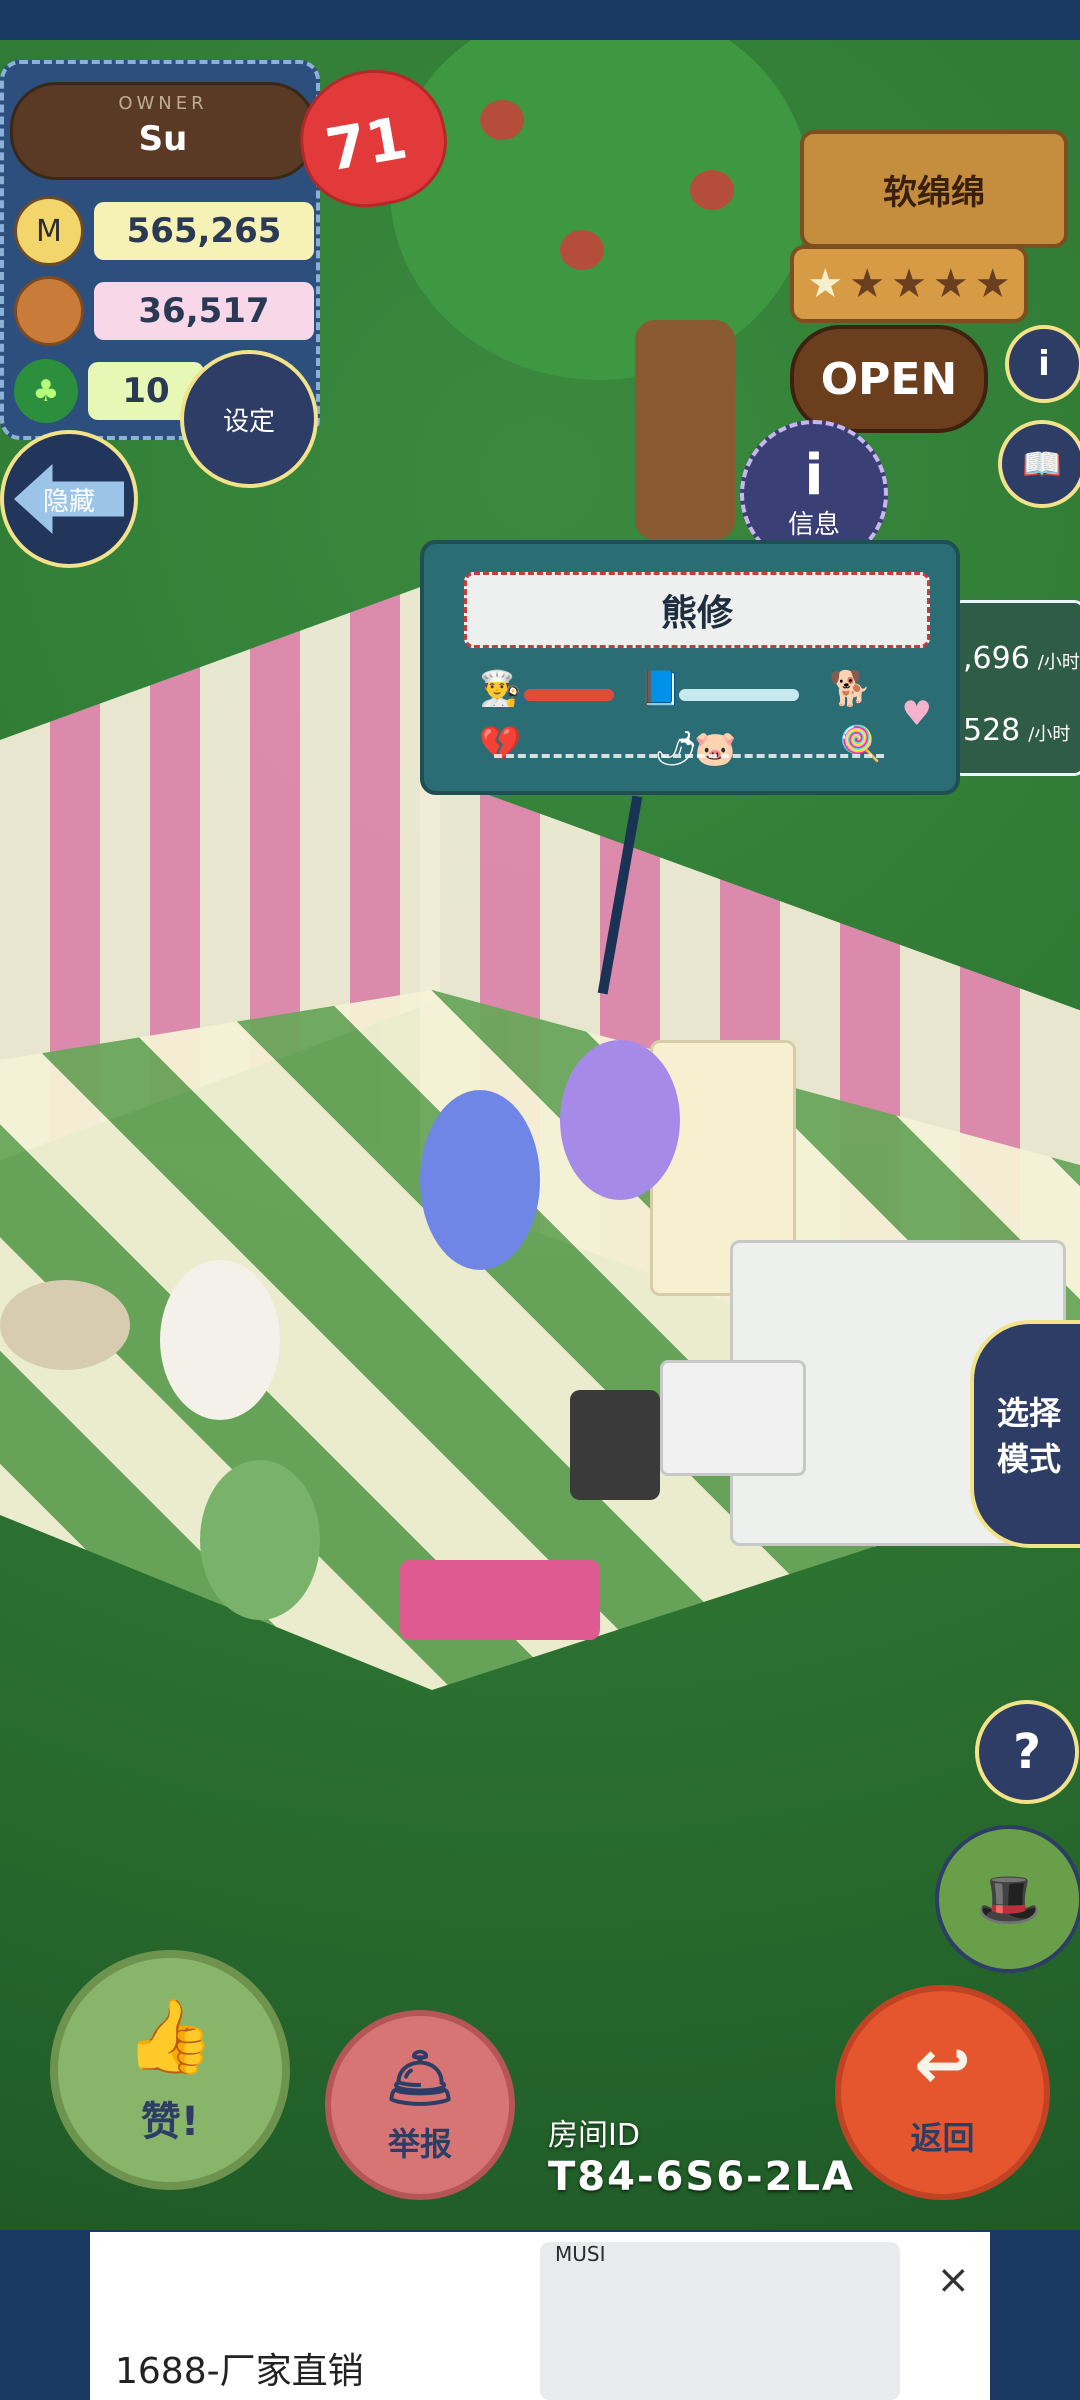  I want to click on owner-plaque: OWNER Su, so click(163, 131).